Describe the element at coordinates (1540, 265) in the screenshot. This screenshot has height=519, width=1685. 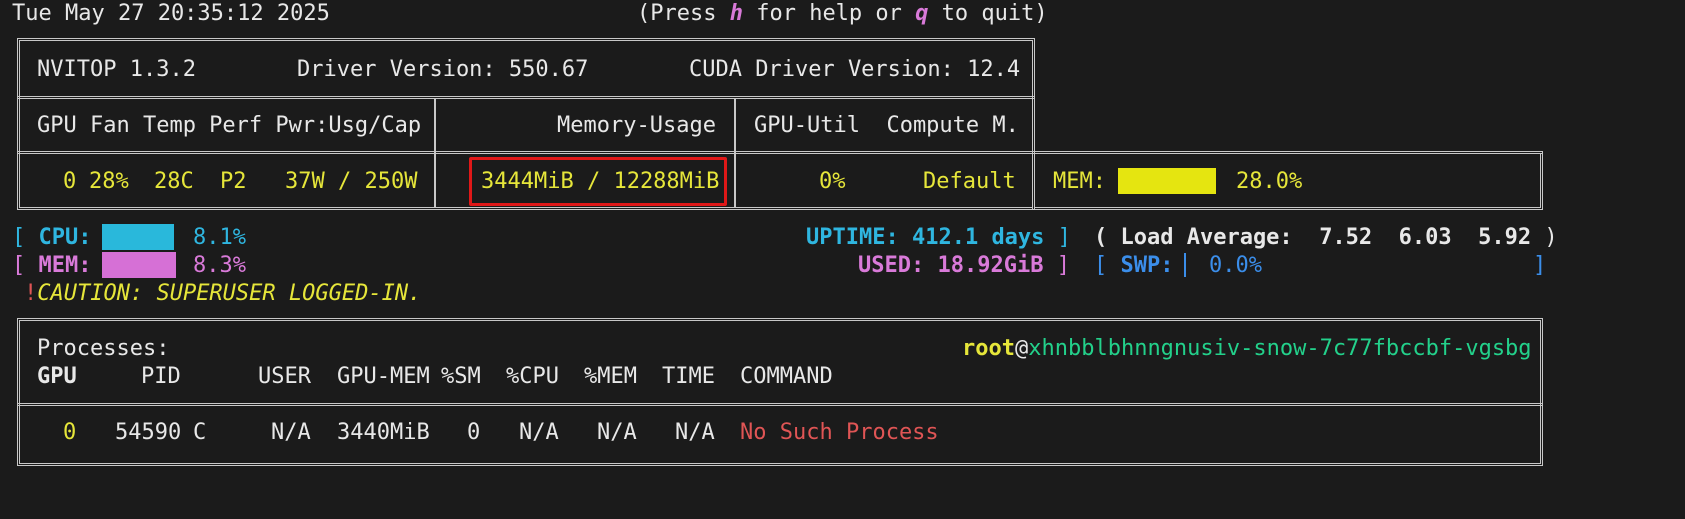
I see `bracket-close: ]` at that location.